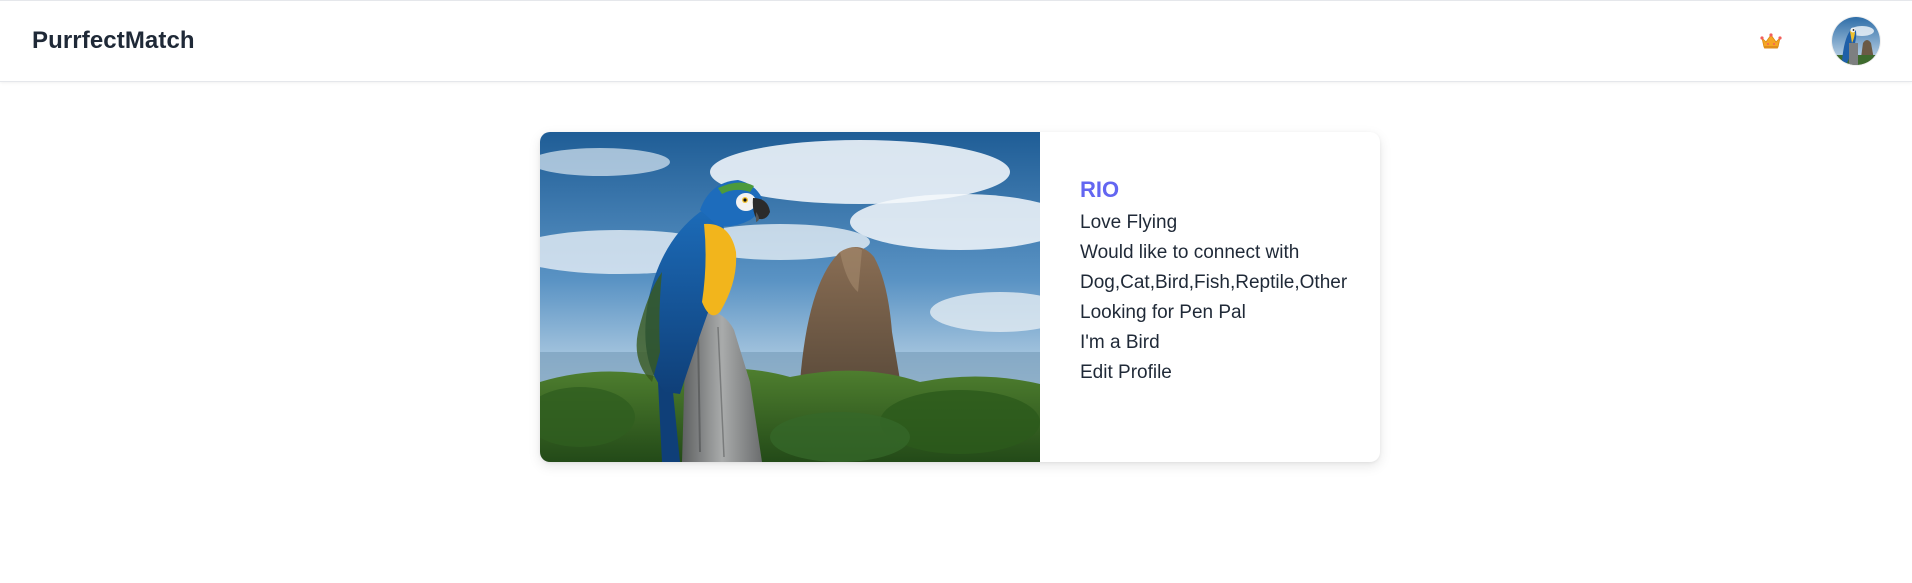 The height and width of the screenshot is (583, 1912). What do you see at coordinates (1819, 41) in the screenshot?
I see `nav-actions` at bounding box center [1819, 41].